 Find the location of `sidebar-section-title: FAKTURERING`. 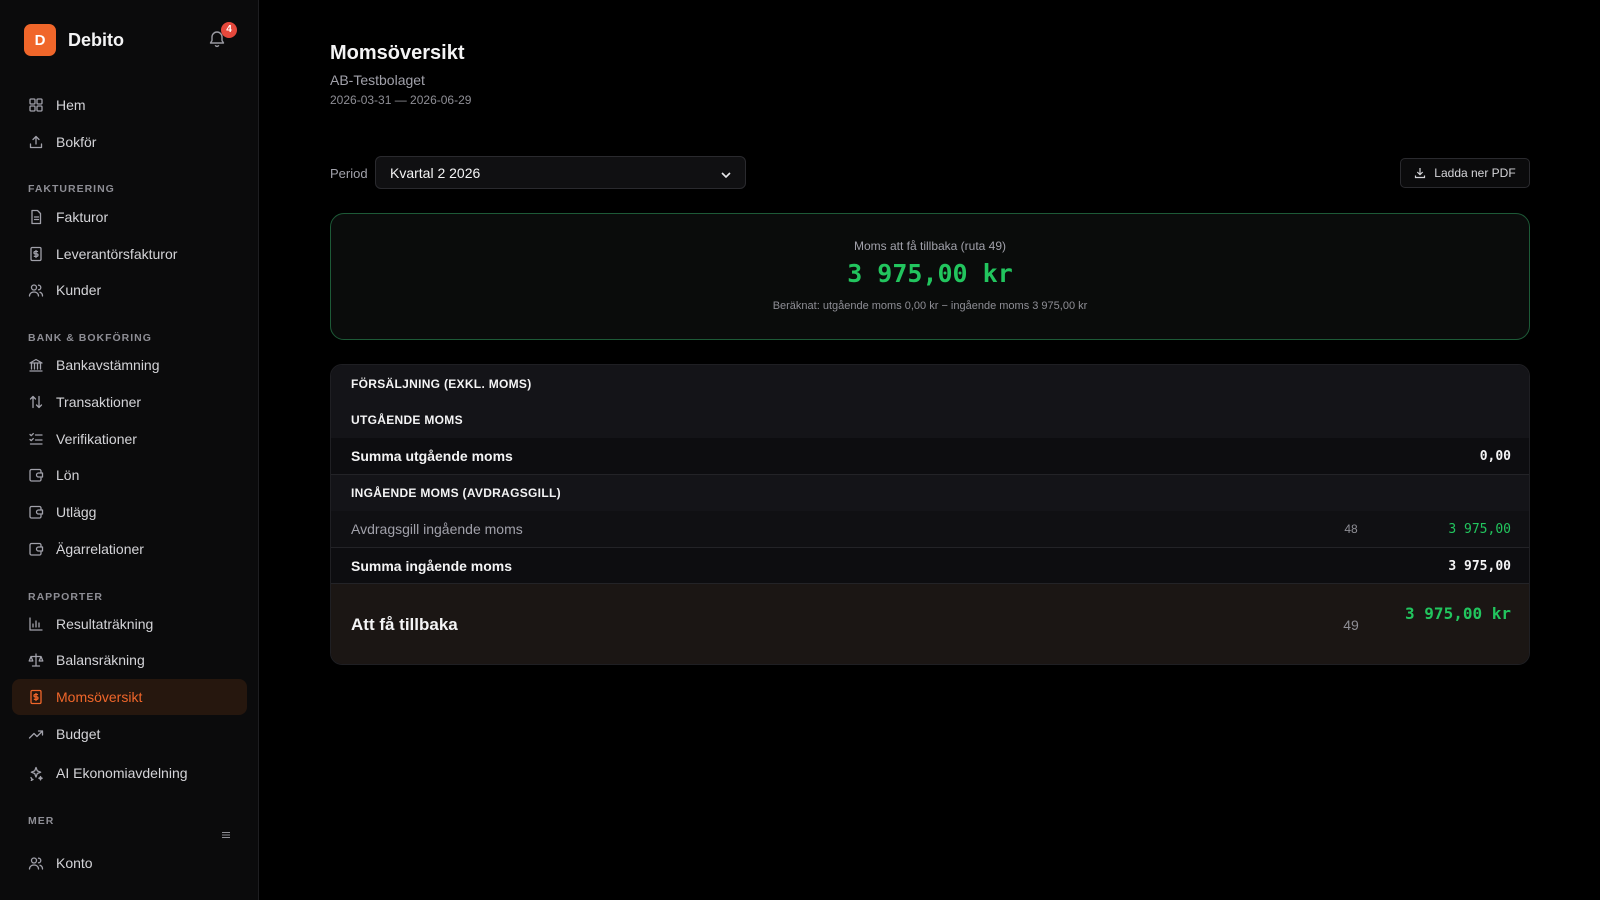

sidebar-section-title: FAKTURERING is located at coordinates (71, 189).